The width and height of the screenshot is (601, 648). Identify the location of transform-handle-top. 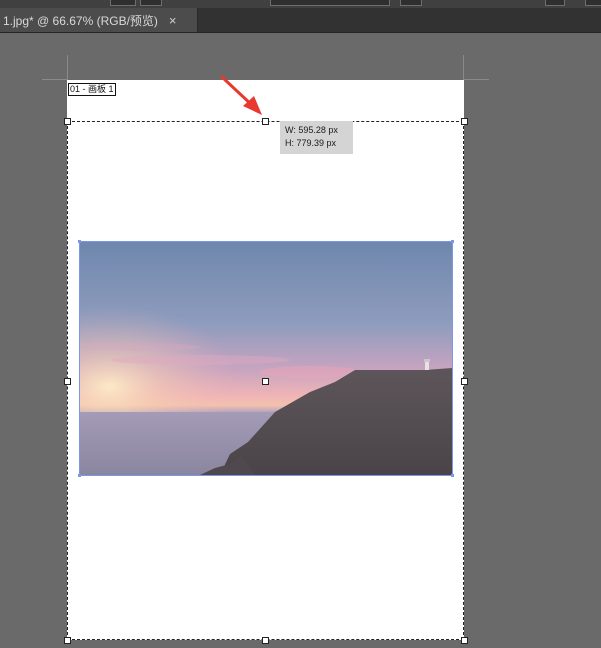
(265, 121).